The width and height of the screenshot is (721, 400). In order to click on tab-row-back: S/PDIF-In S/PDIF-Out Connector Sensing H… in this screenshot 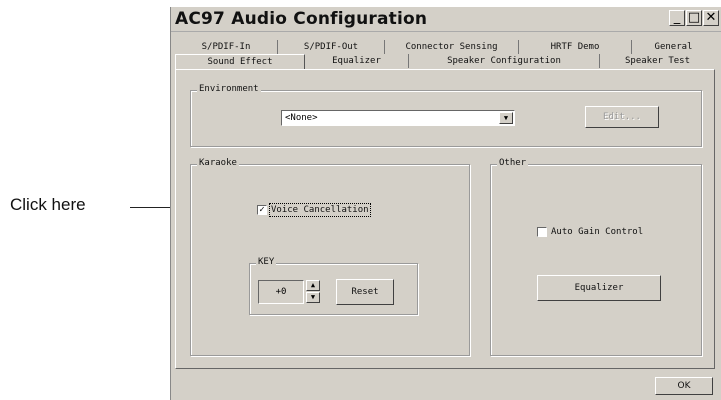, I will do `click(445, 47)`.